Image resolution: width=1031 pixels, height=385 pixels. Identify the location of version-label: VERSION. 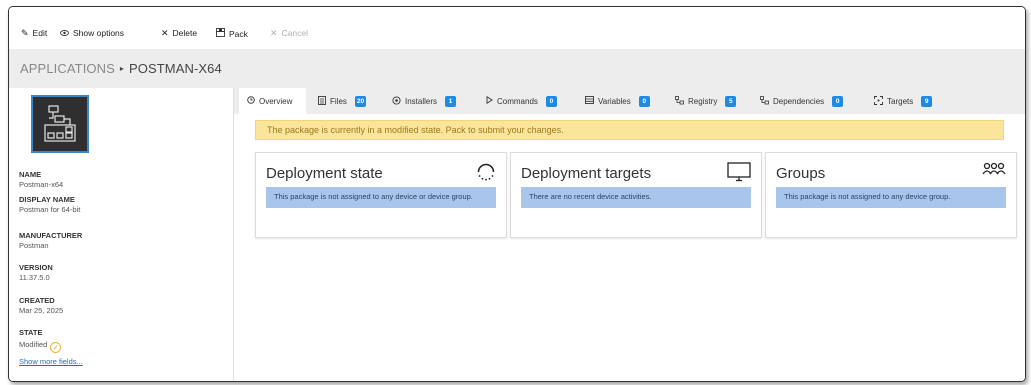
(36, 267).